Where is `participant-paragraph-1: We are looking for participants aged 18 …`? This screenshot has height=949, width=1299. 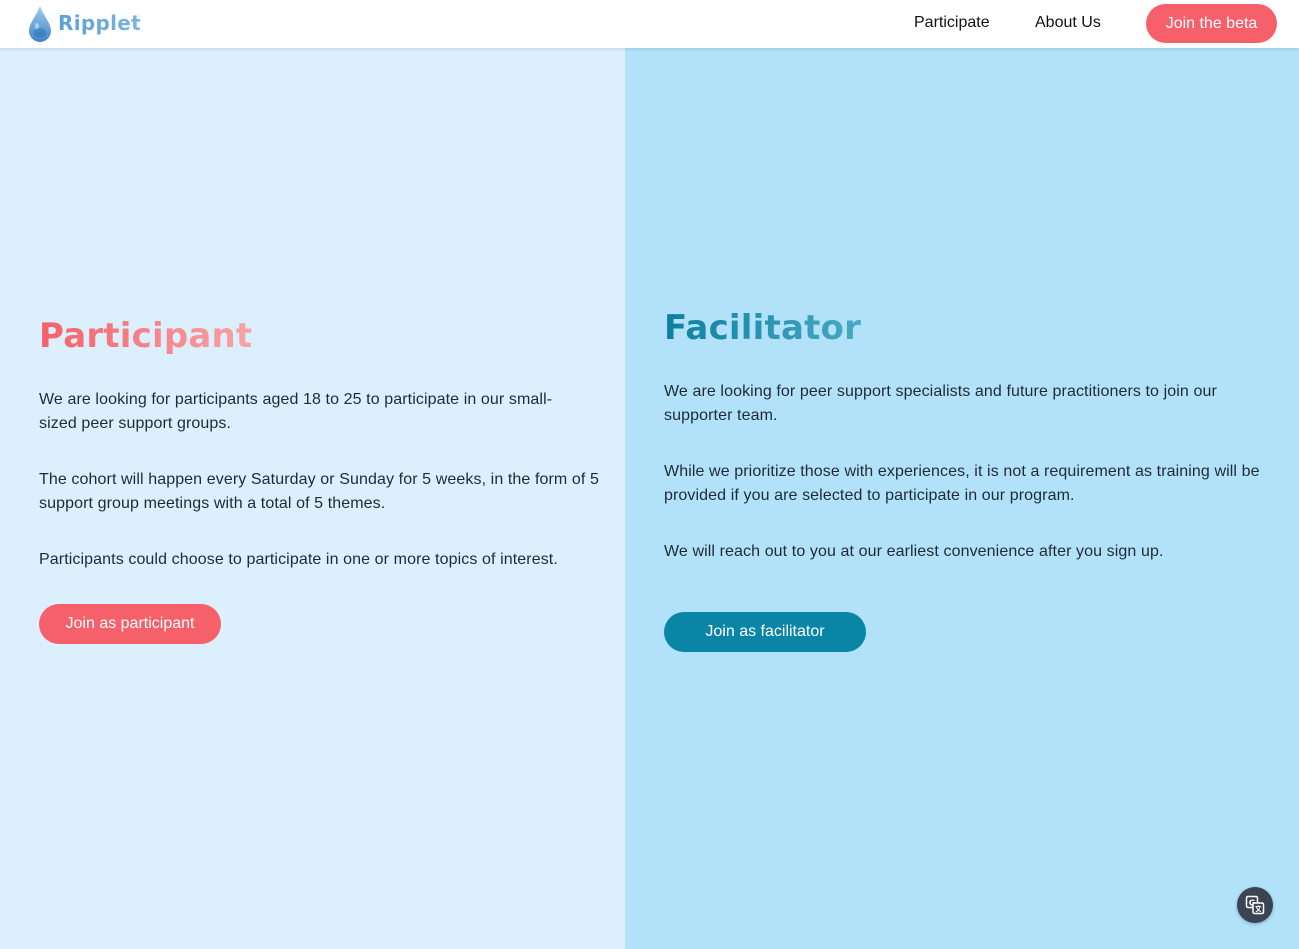 participant-paragraph-1: We are looking for participants aged 18 … is located at coordinates (296, 411).